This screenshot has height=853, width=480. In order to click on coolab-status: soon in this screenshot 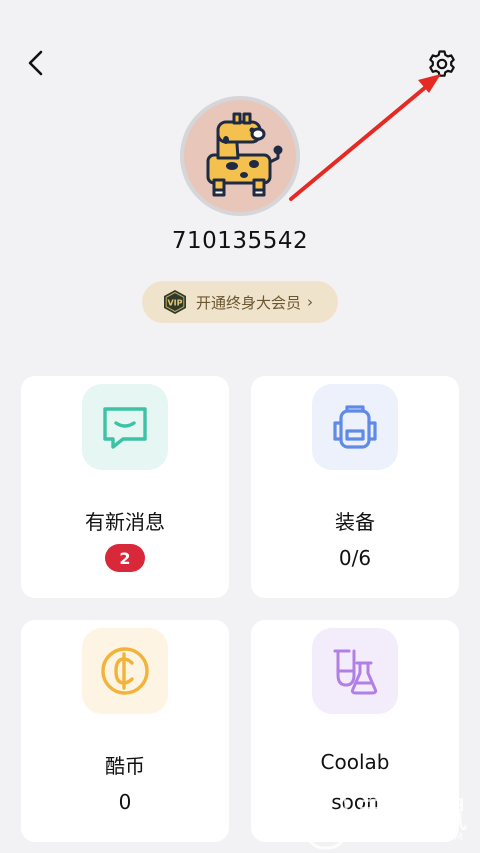, I will do `click(355, 802)`.